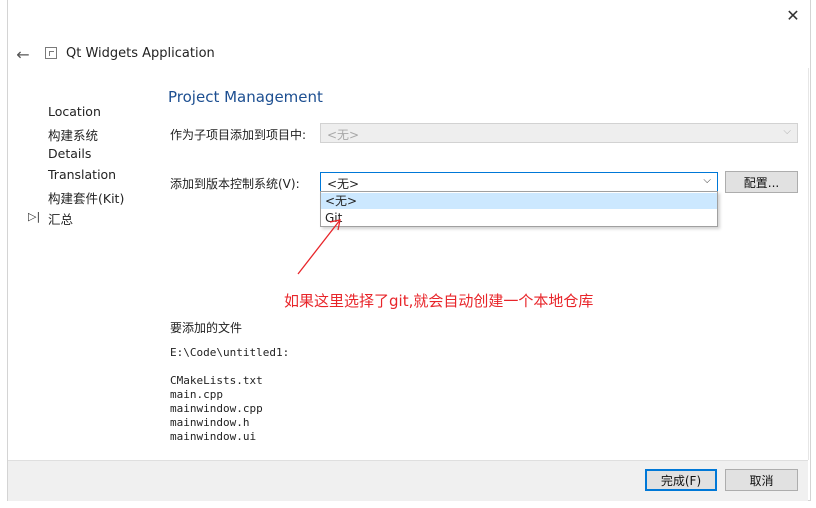 Image resolution: width=816 pixels, height=508 pixels. I want to click on current-step-marker-icon: ▷|, so click(34, 216).